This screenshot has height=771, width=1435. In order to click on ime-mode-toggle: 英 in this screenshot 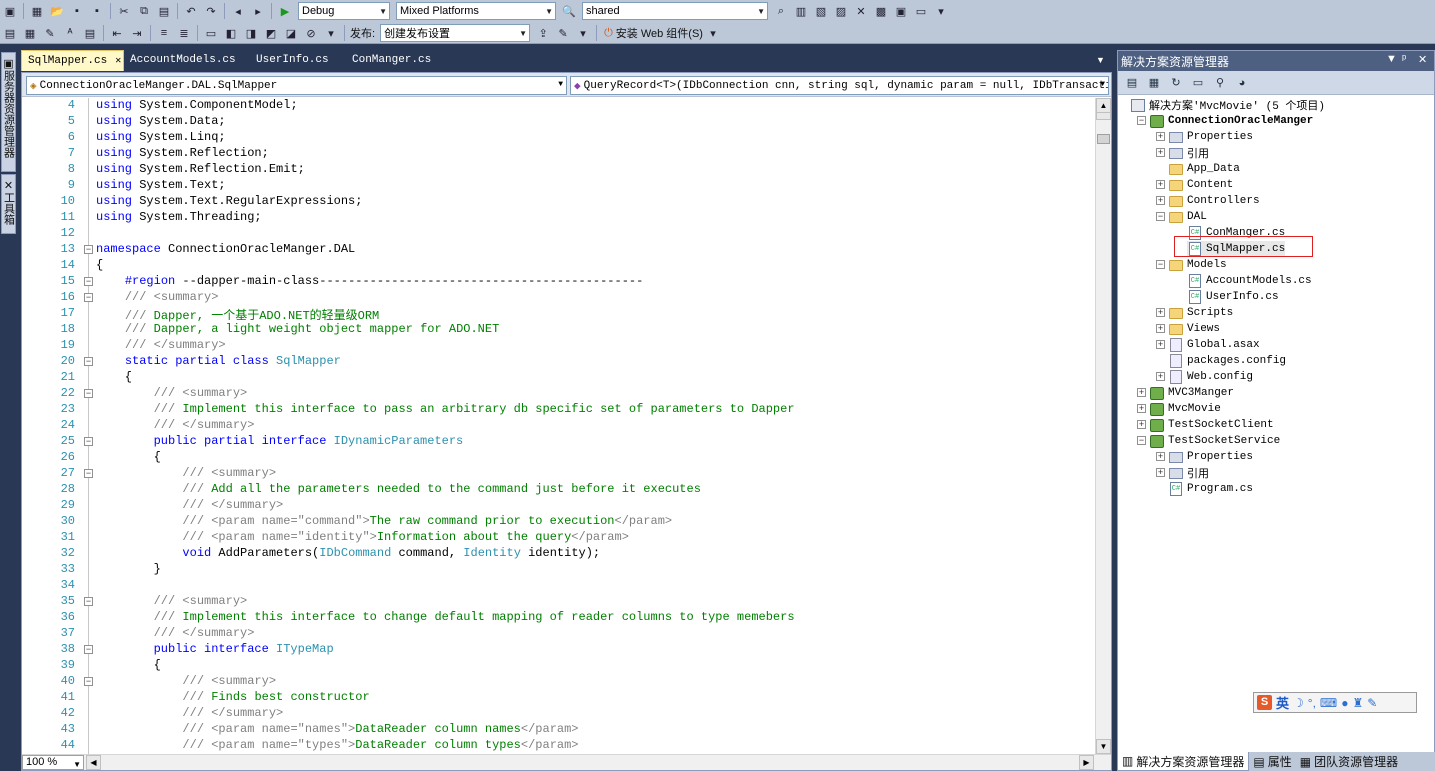, I will do `click(1282, 702)`.